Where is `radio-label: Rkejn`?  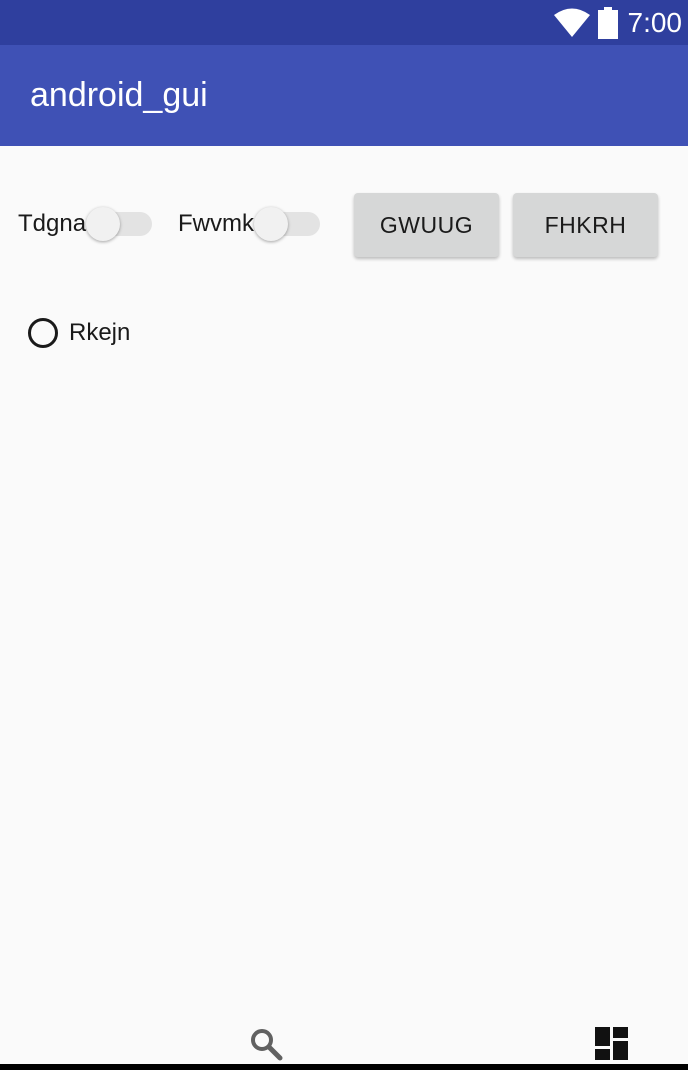 radio-label: Rkejn is located at coordinates (100, 332).